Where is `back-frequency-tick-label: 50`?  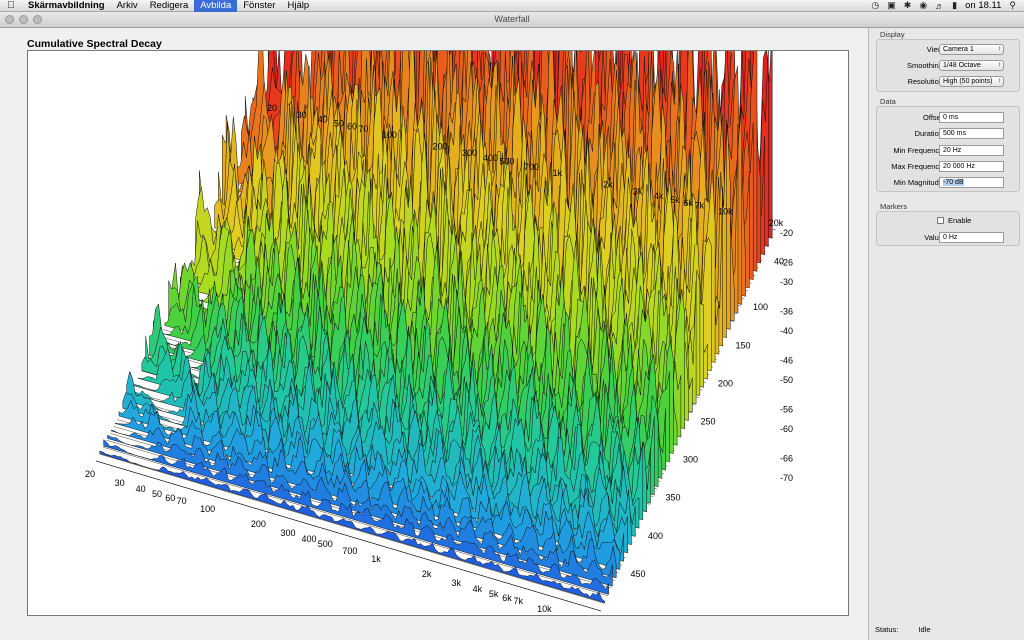
back-frequency-tick-label: 50 is located at coordinates (339, 123).